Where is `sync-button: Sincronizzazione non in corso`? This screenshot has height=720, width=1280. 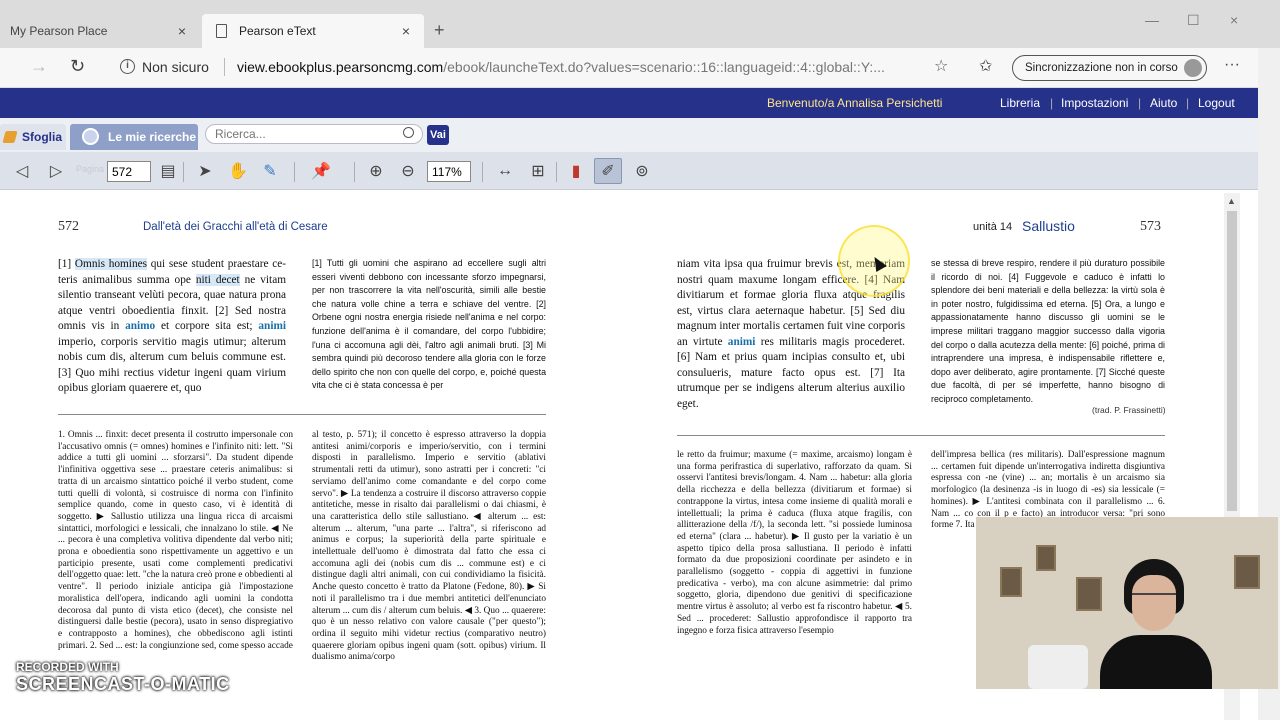 sync-button: Sincronizzazione non in corso is located at coordinates (1109, 68).